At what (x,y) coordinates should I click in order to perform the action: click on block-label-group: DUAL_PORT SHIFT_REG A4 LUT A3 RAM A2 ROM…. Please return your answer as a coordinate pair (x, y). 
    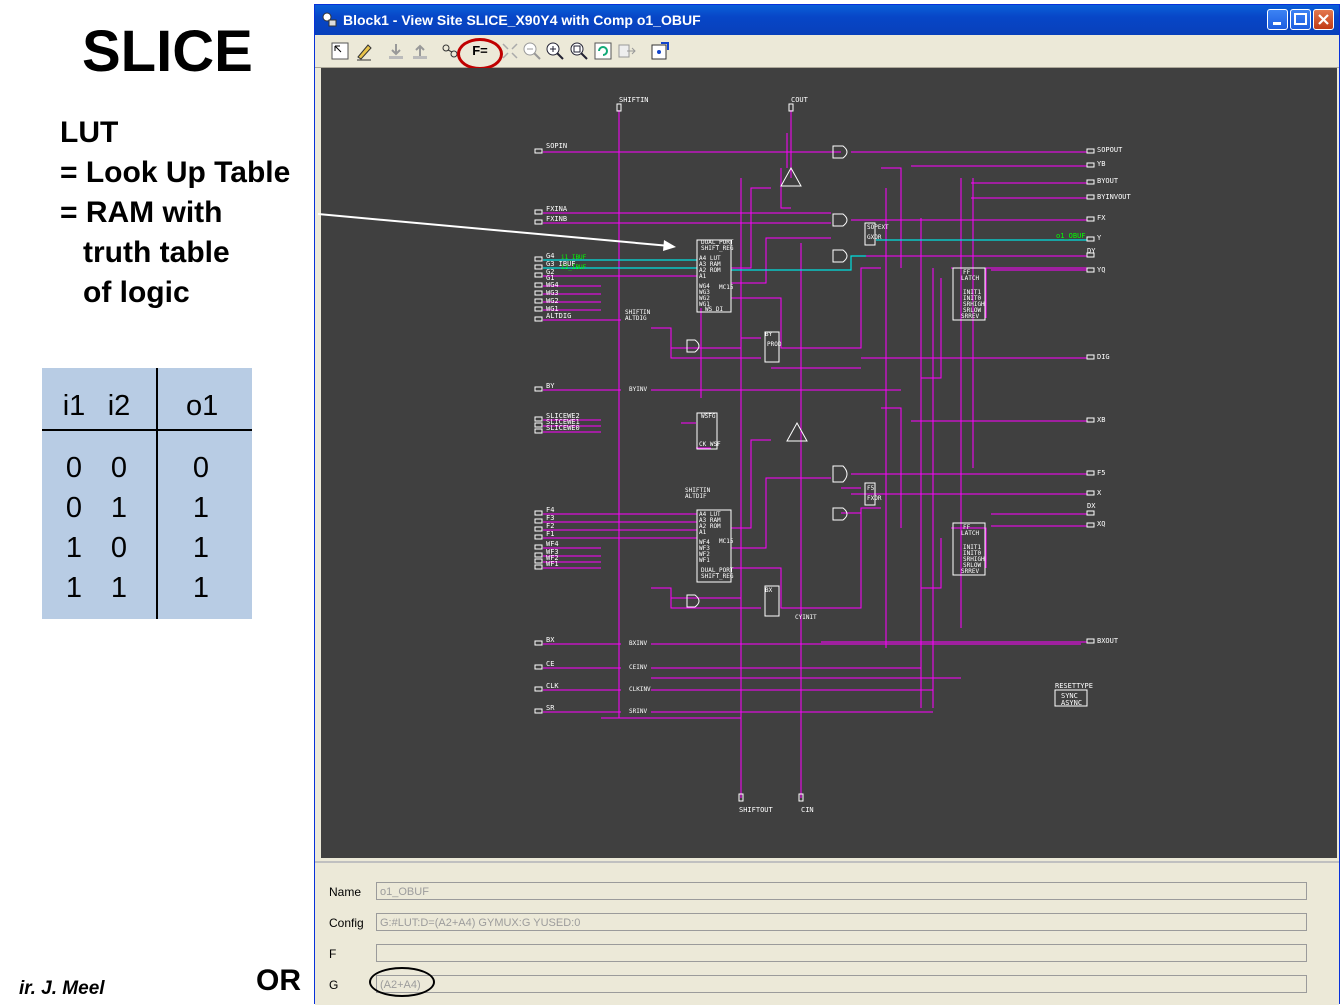
    Looking at the image, I should click on (805, 469).